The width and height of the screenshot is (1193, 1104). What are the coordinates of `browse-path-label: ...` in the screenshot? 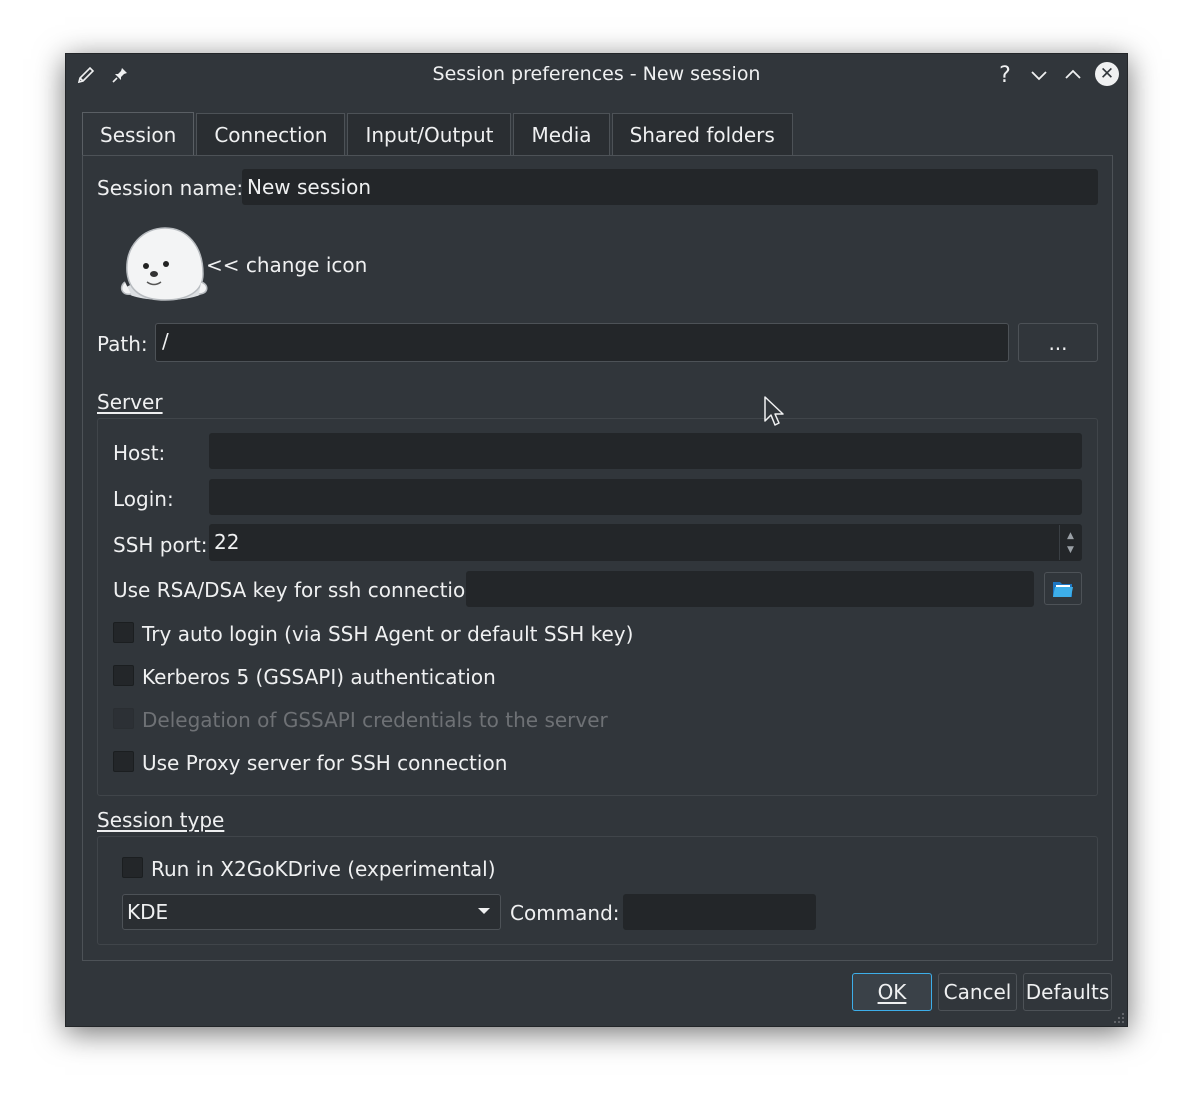 It's located at (1058, 342).